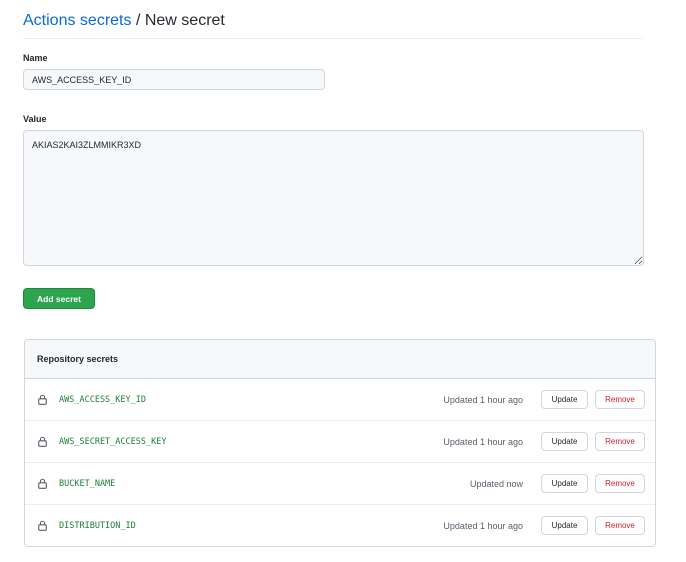 This screenshot has height=562, width=686. What do you see at coordinates (184, 20) in the screenshot?
I see `page-title: New secret` at bounding box center [184, 20].